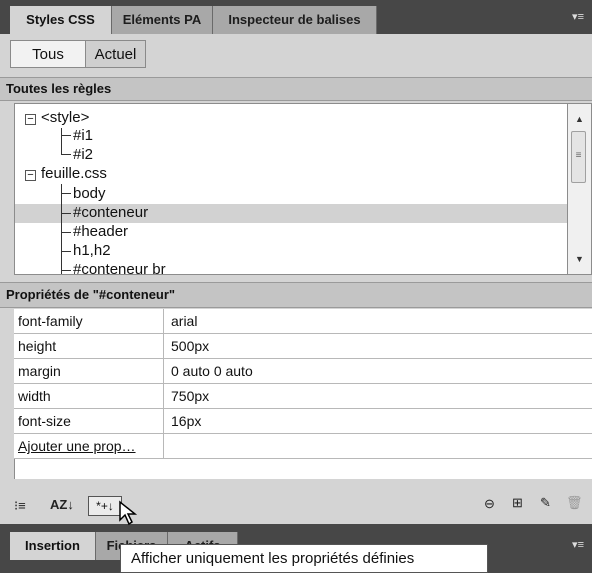 The height and width of the screenshot is (573, 592). What do you see at coordinates (303, 396) in the screenshot?
I see `property-row: width 750px` at bounding box center [303, 396].